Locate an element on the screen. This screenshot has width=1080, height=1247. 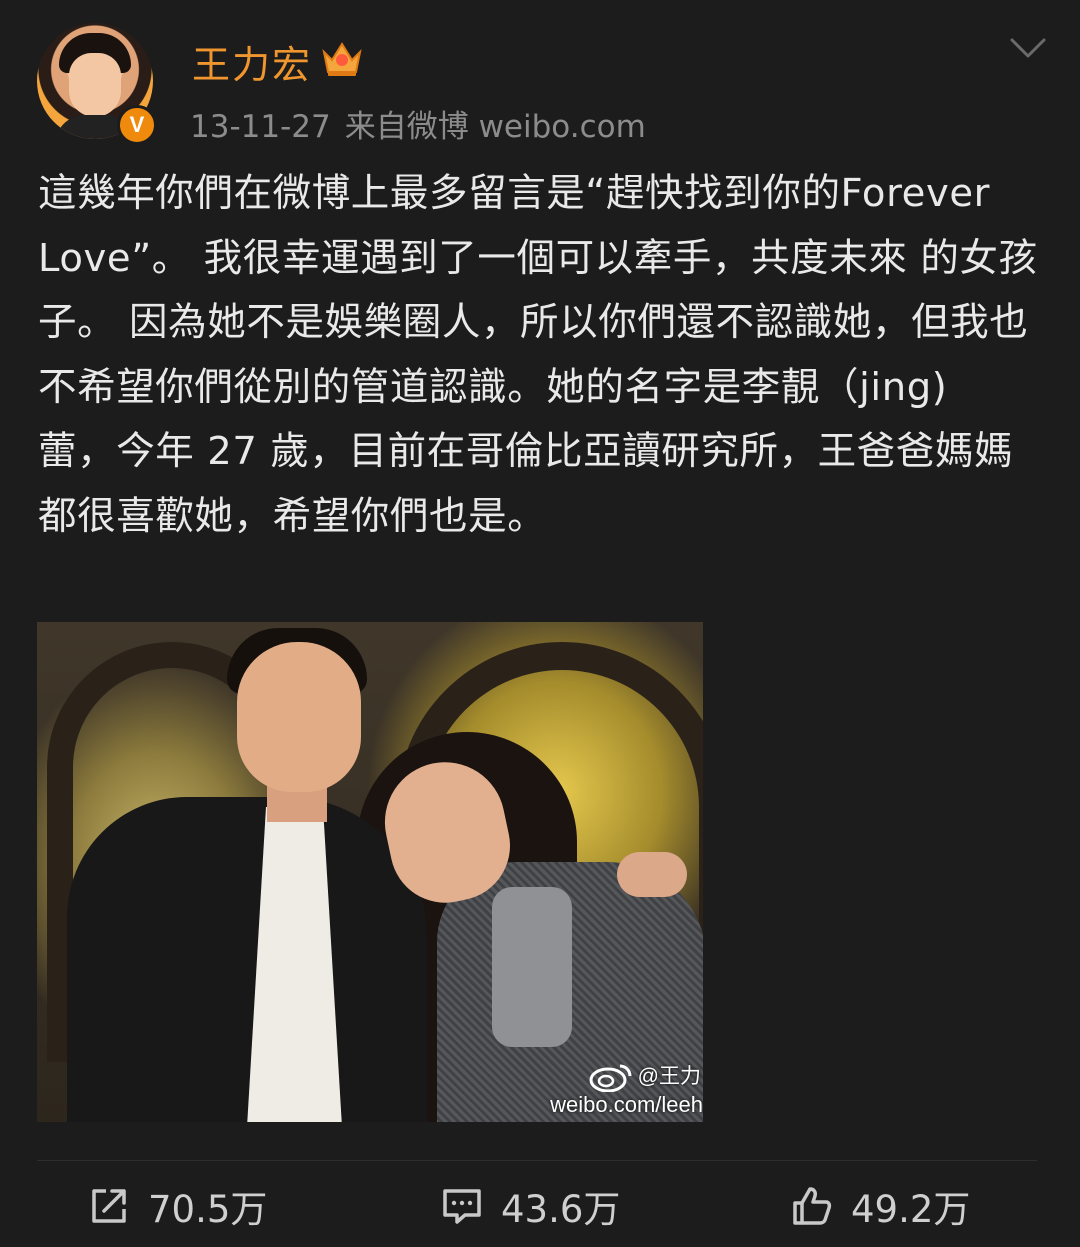
comment-button: 43.6万 is located at coordinates (530, 1206).